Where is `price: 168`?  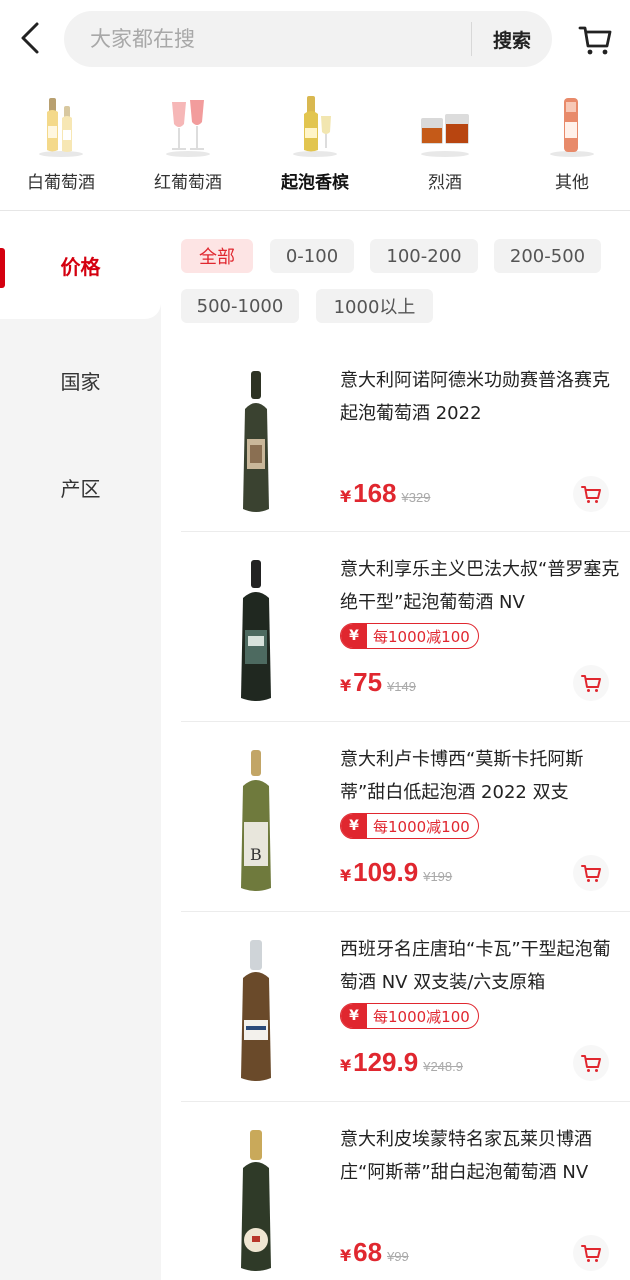
price: 168 is located at coordinates (375, 493).